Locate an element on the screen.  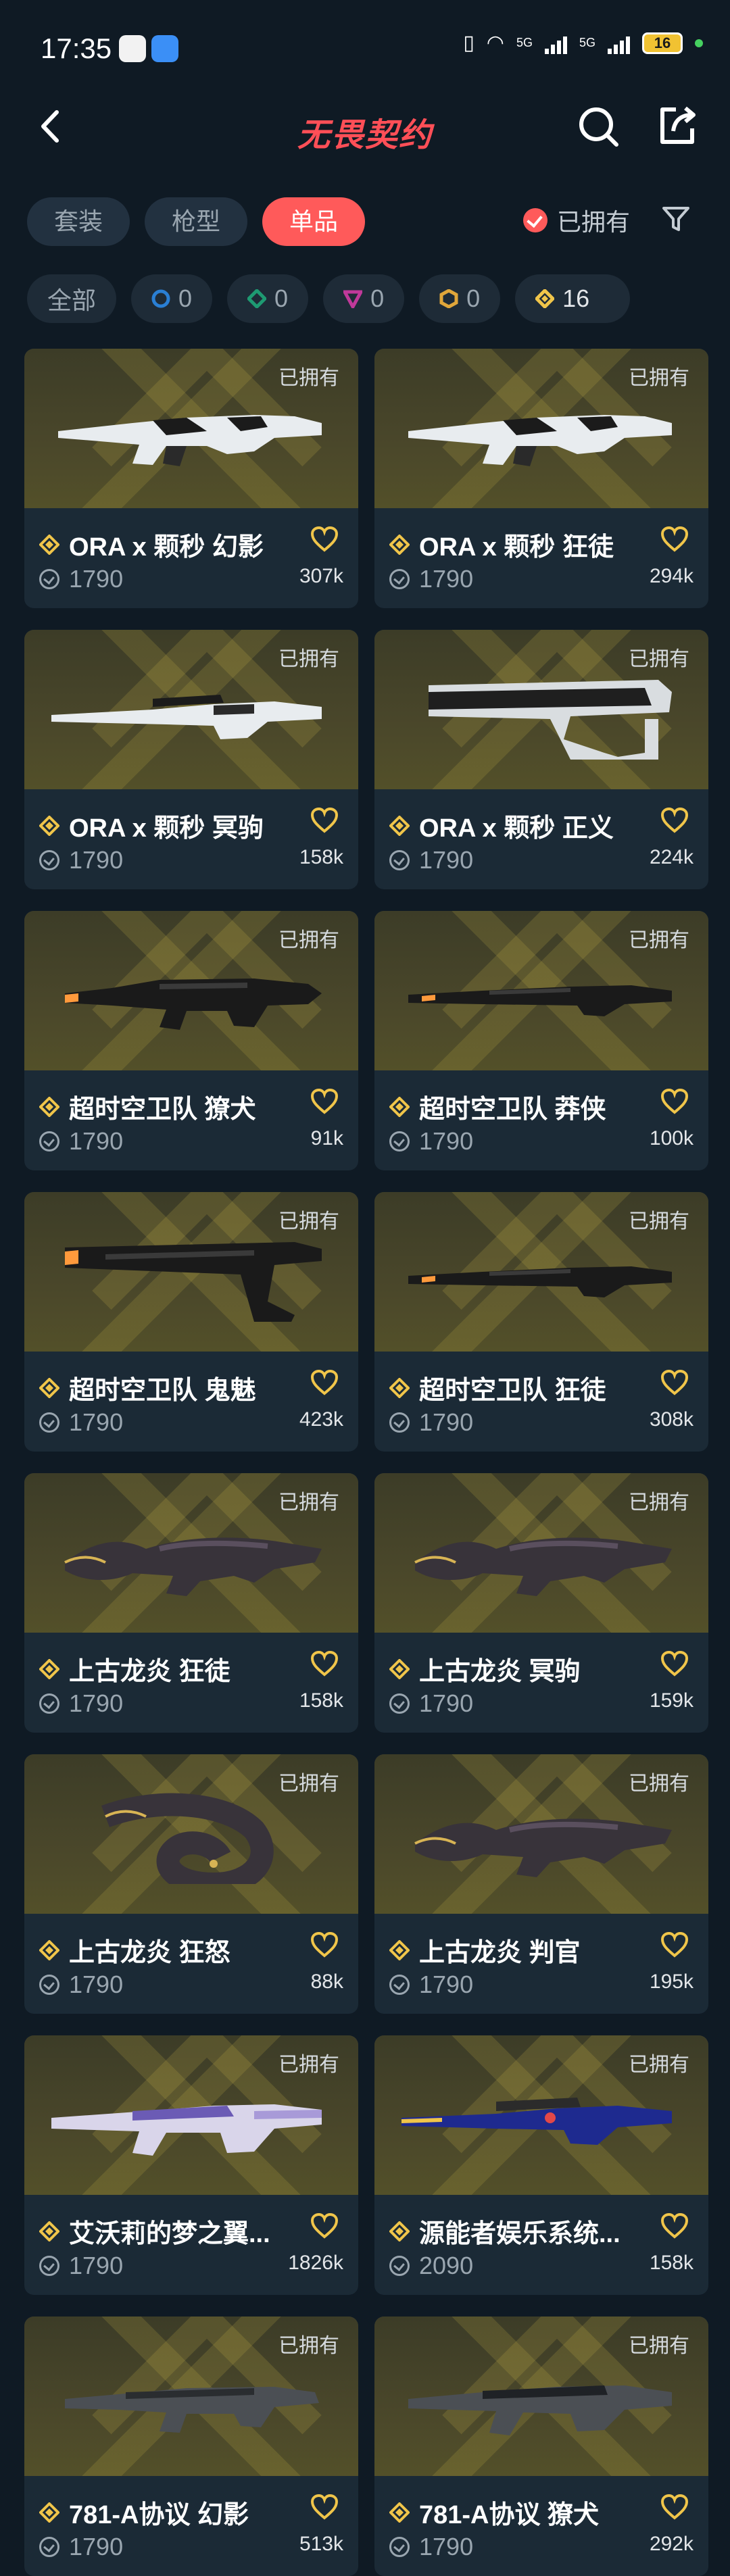
item-name-row: 上古龙炎 判官 is located at coordinates (524, 1950).